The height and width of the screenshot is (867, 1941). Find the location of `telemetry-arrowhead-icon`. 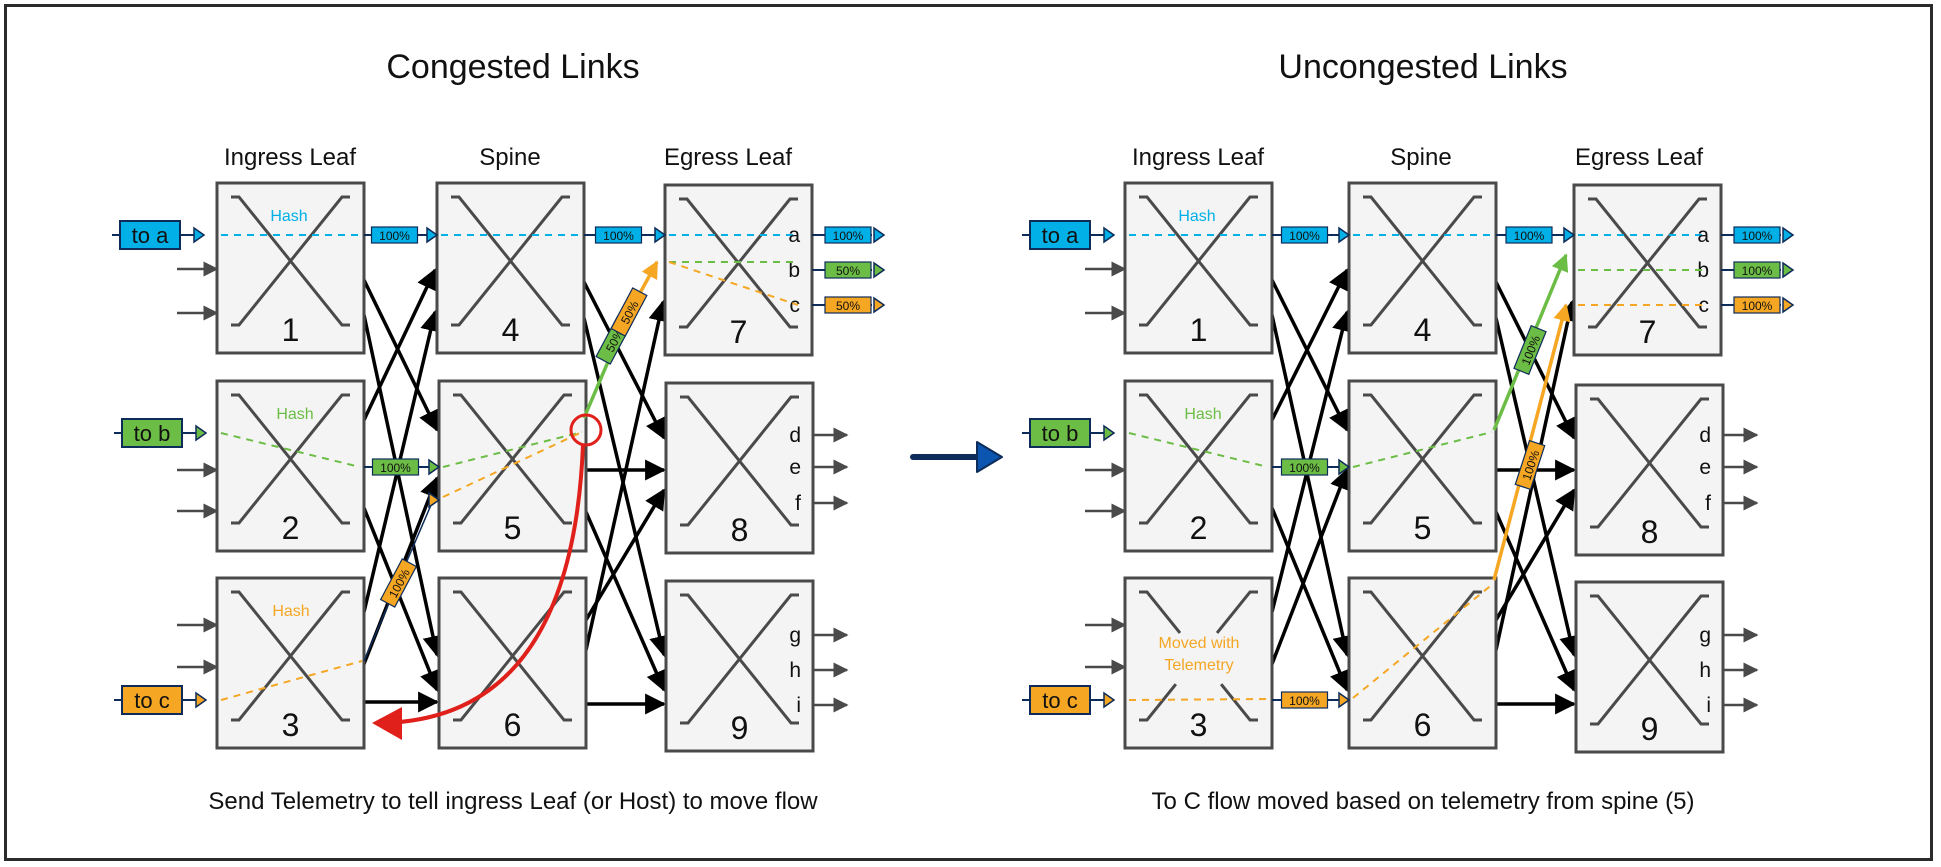

telemetry-arrowhead-icon is located at coordinates (387, 723).